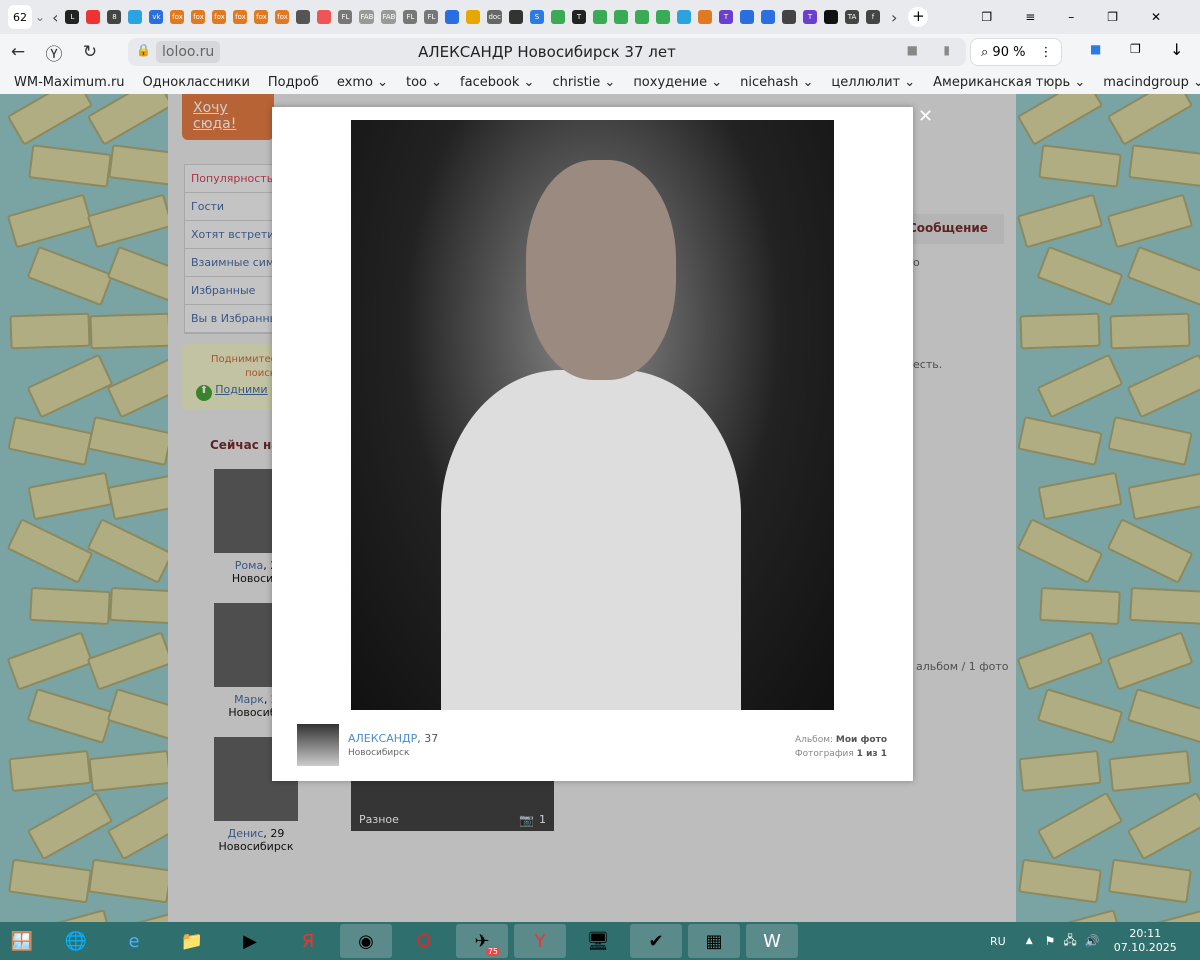 Image resolution: width=1200 pixels, height=960 pixels. Describe the element at coordinates (1029, 941) in the screenshot. I see `show-hidden-icons: ▲` at that location.